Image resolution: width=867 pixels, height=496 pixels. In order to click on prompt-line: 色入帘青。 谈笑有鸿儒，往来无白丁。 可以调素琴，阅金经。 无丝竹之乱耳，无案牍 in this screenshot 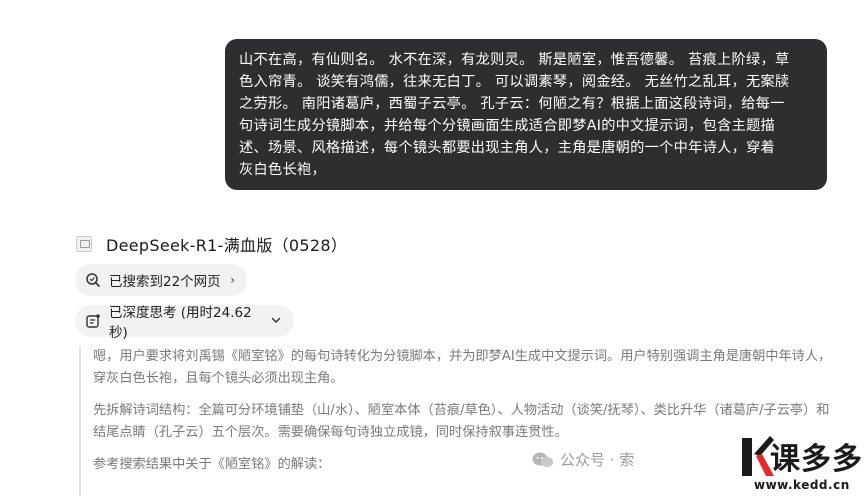, I will do `click(514, 82)`.